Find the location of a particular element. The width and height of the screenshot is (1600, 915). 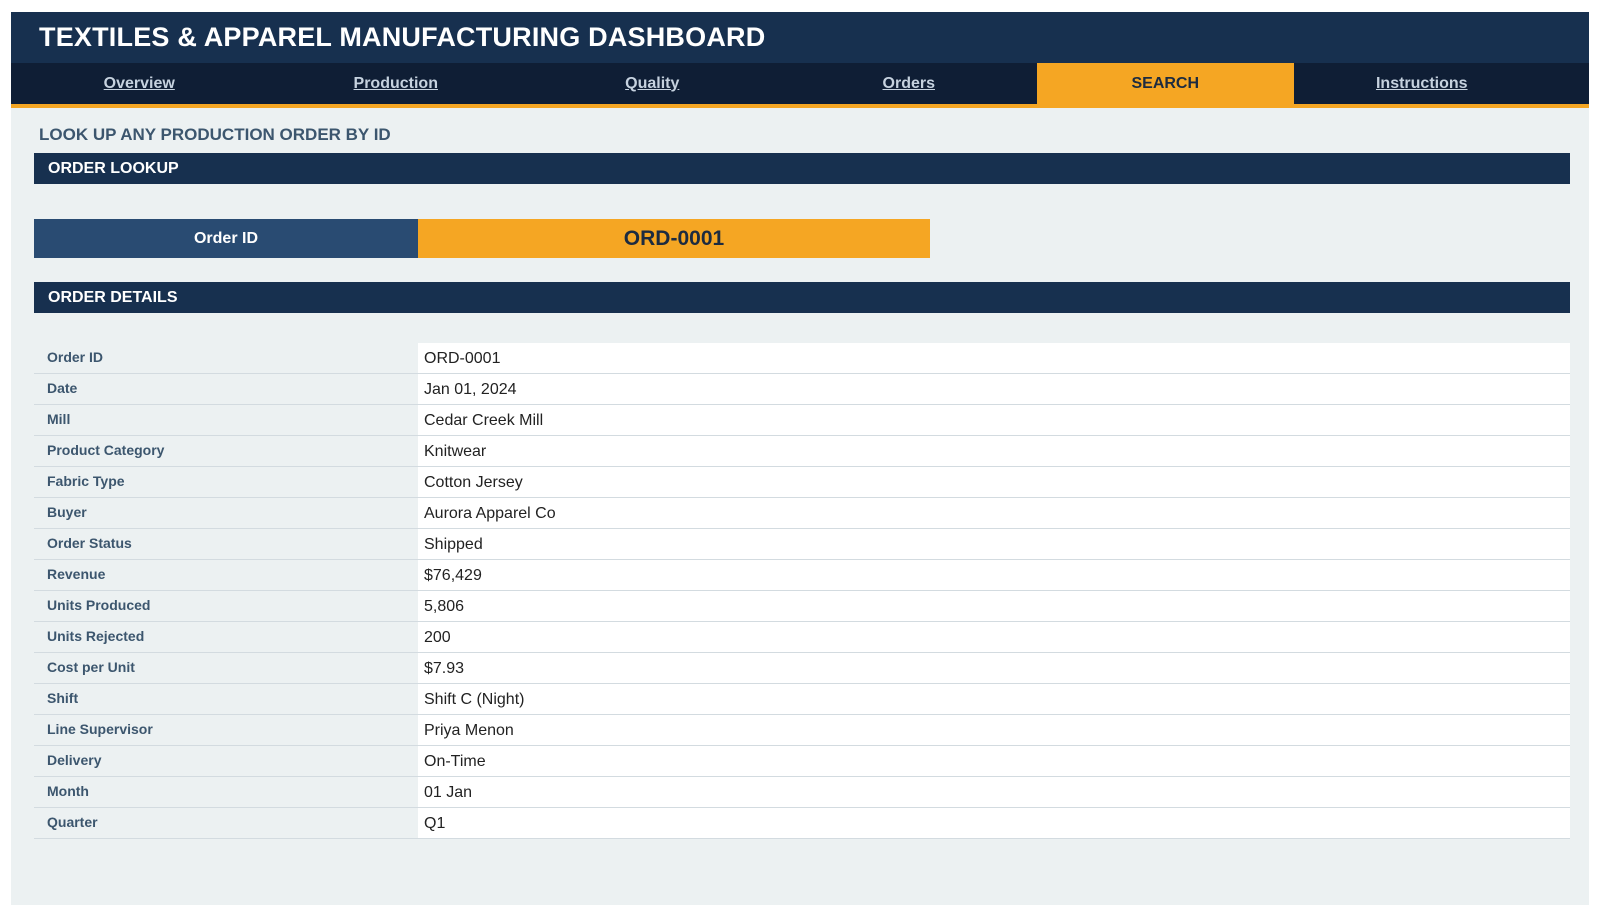

detail-value: Aurora Apparel Co is located at coordinates (994, 513).